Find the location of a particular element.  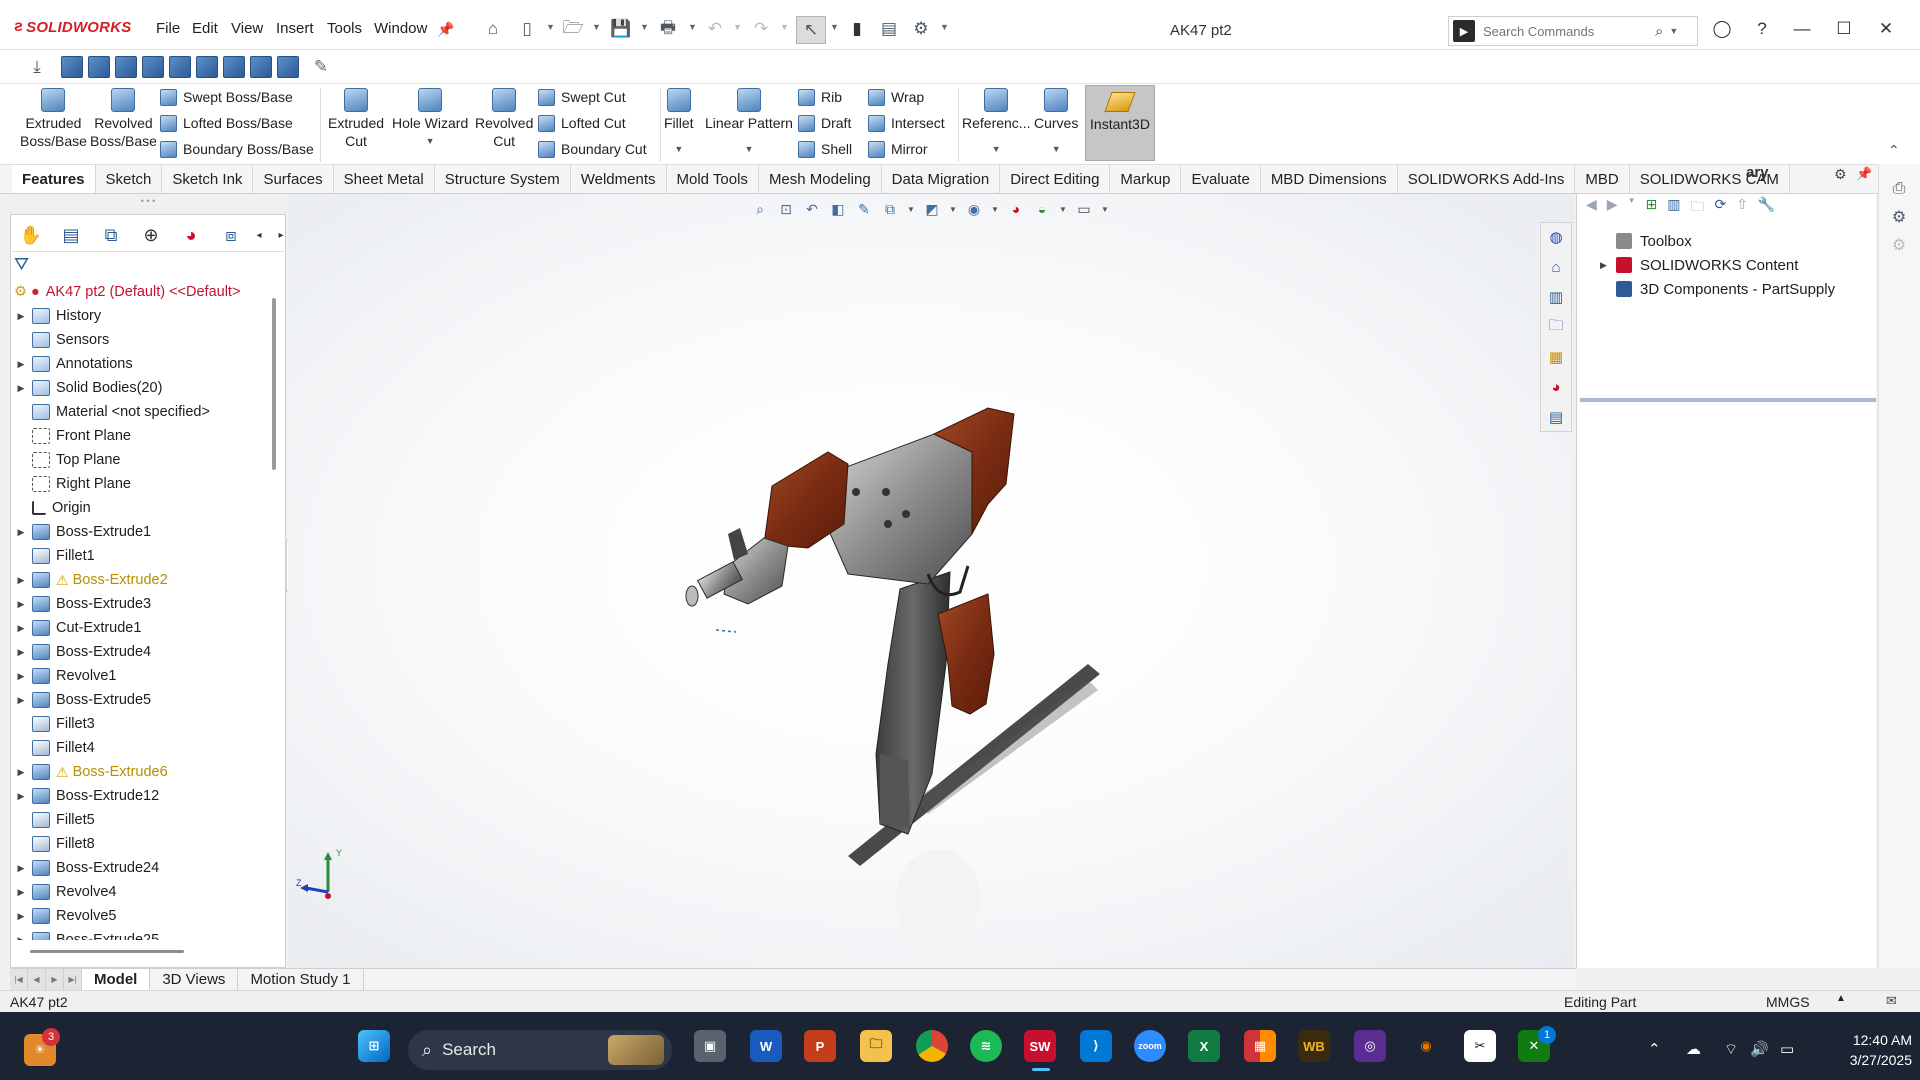

shell-button: Shell is located at coordinates (825, 149).